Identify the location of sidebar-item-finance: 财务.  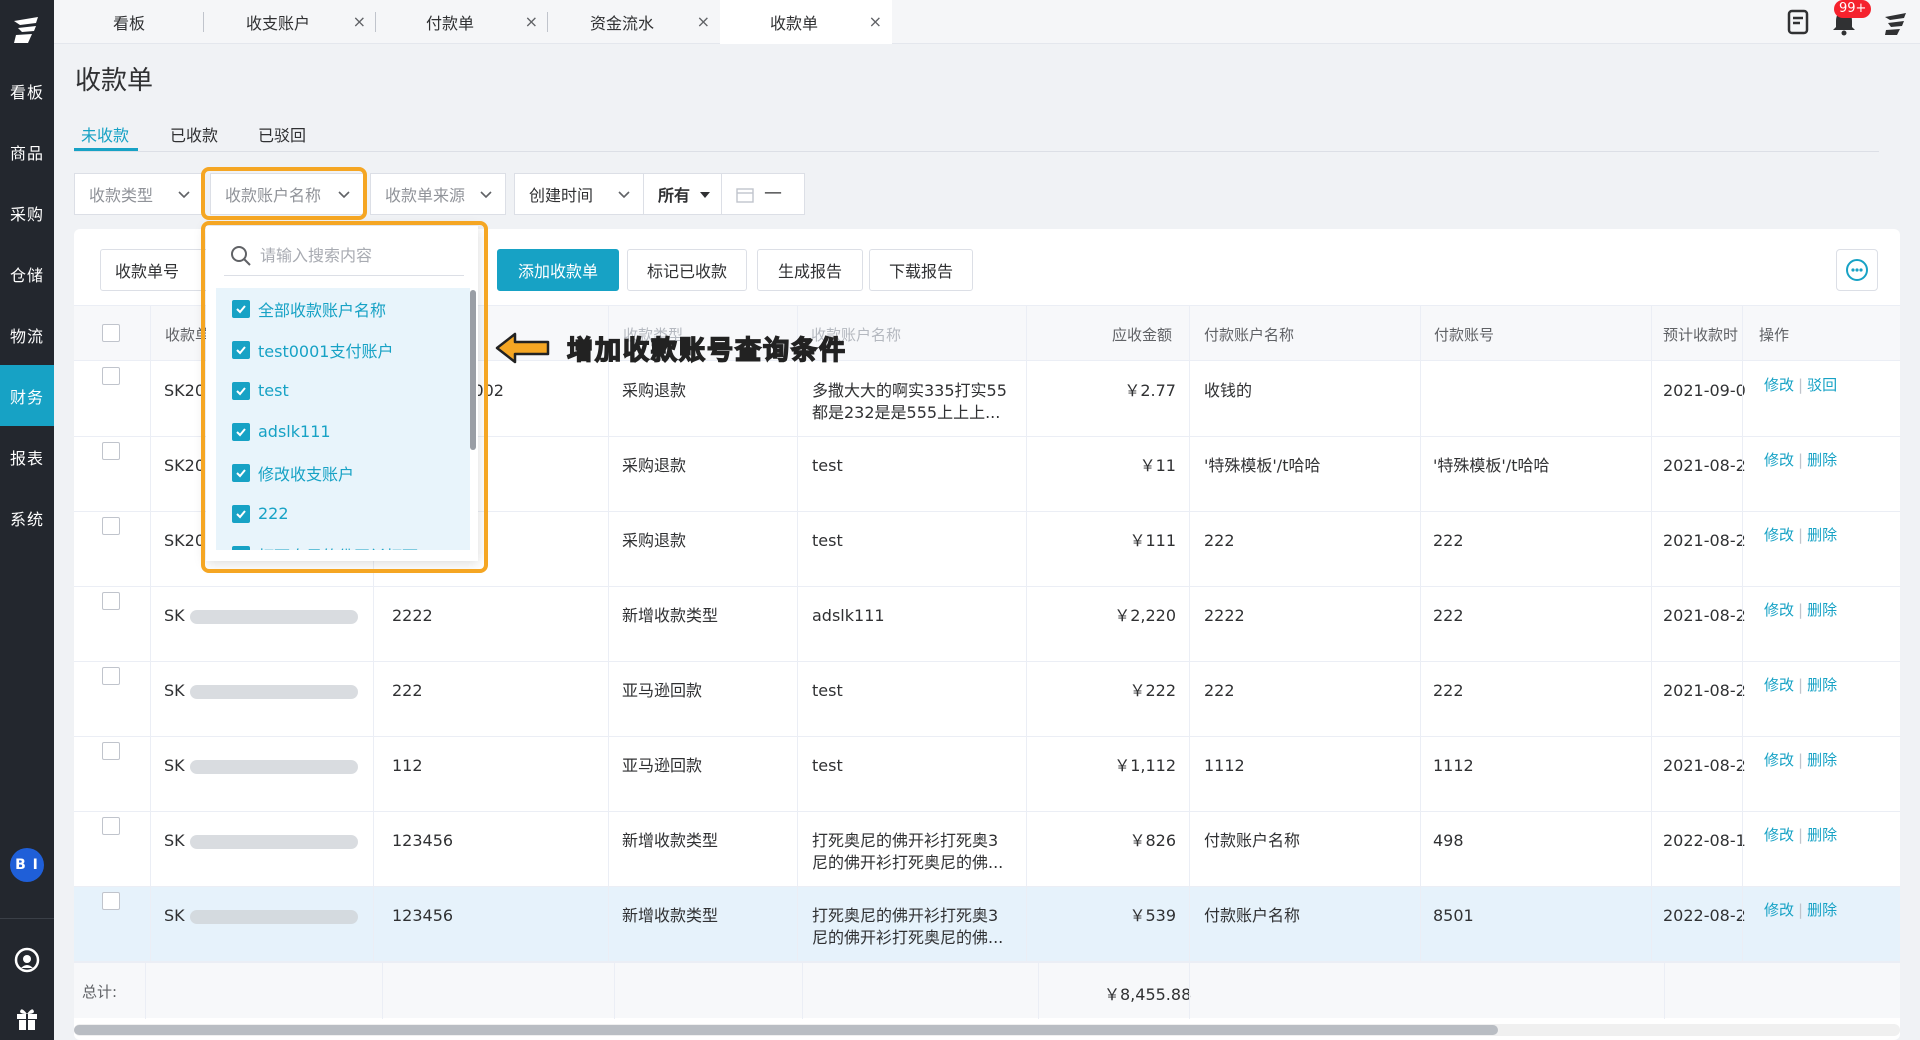
(27, 395).